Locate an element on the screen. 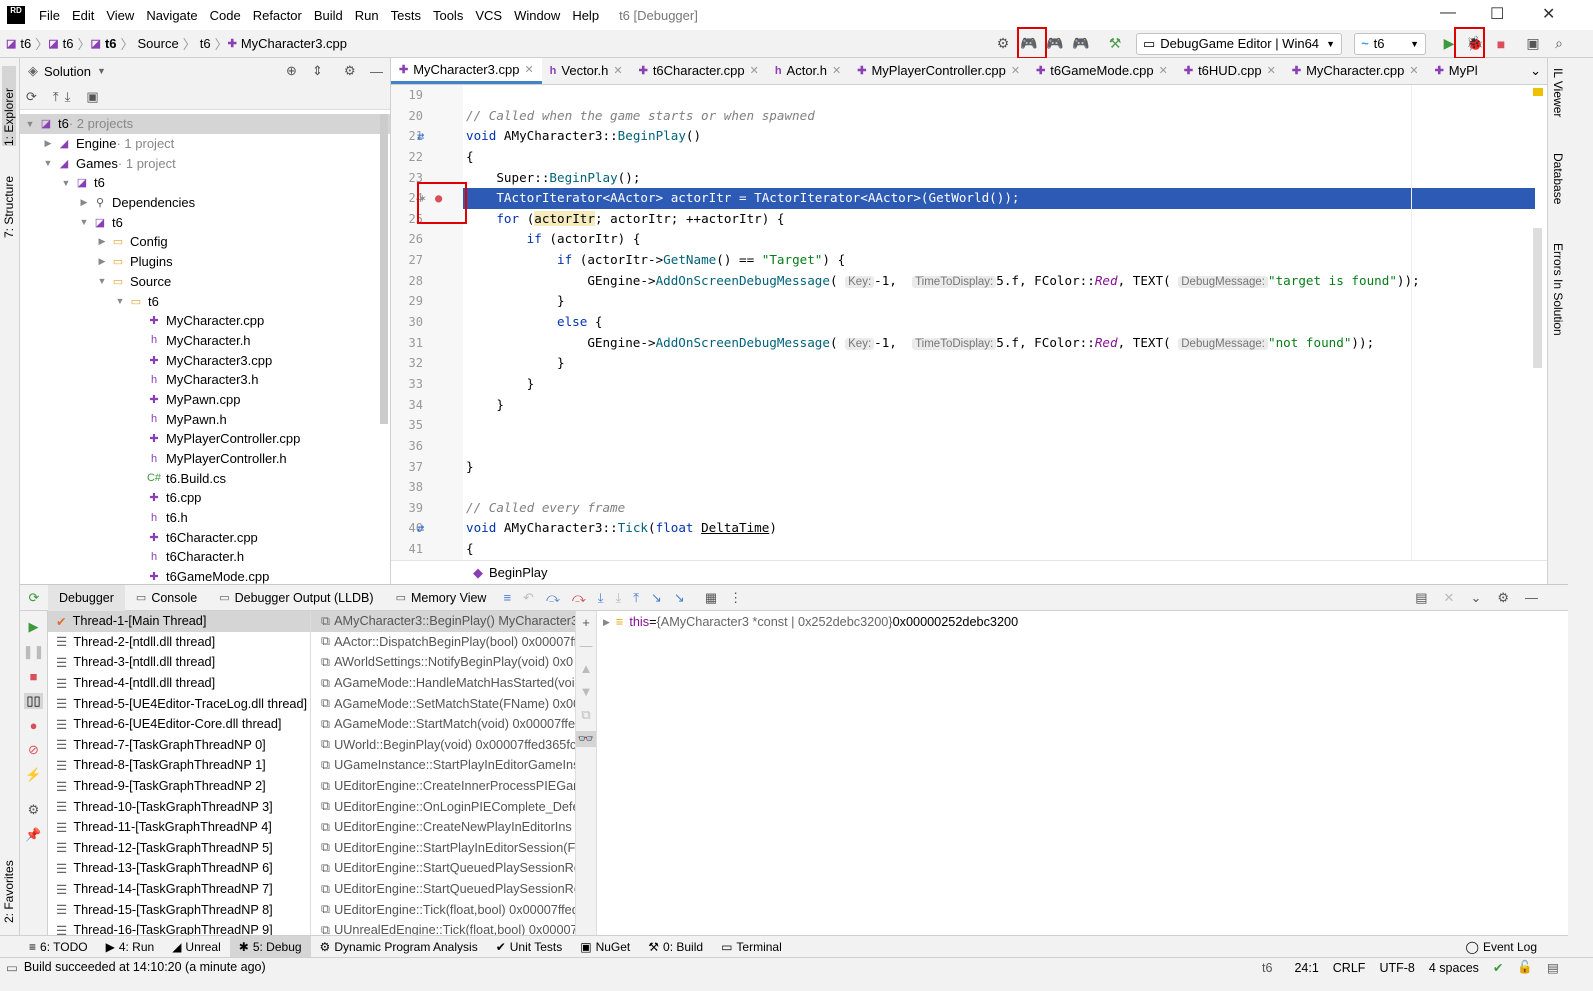  thread-item: ☰ Thread-12-[TaskGraphThreadNP 5] is located at coordinates (179, 848).